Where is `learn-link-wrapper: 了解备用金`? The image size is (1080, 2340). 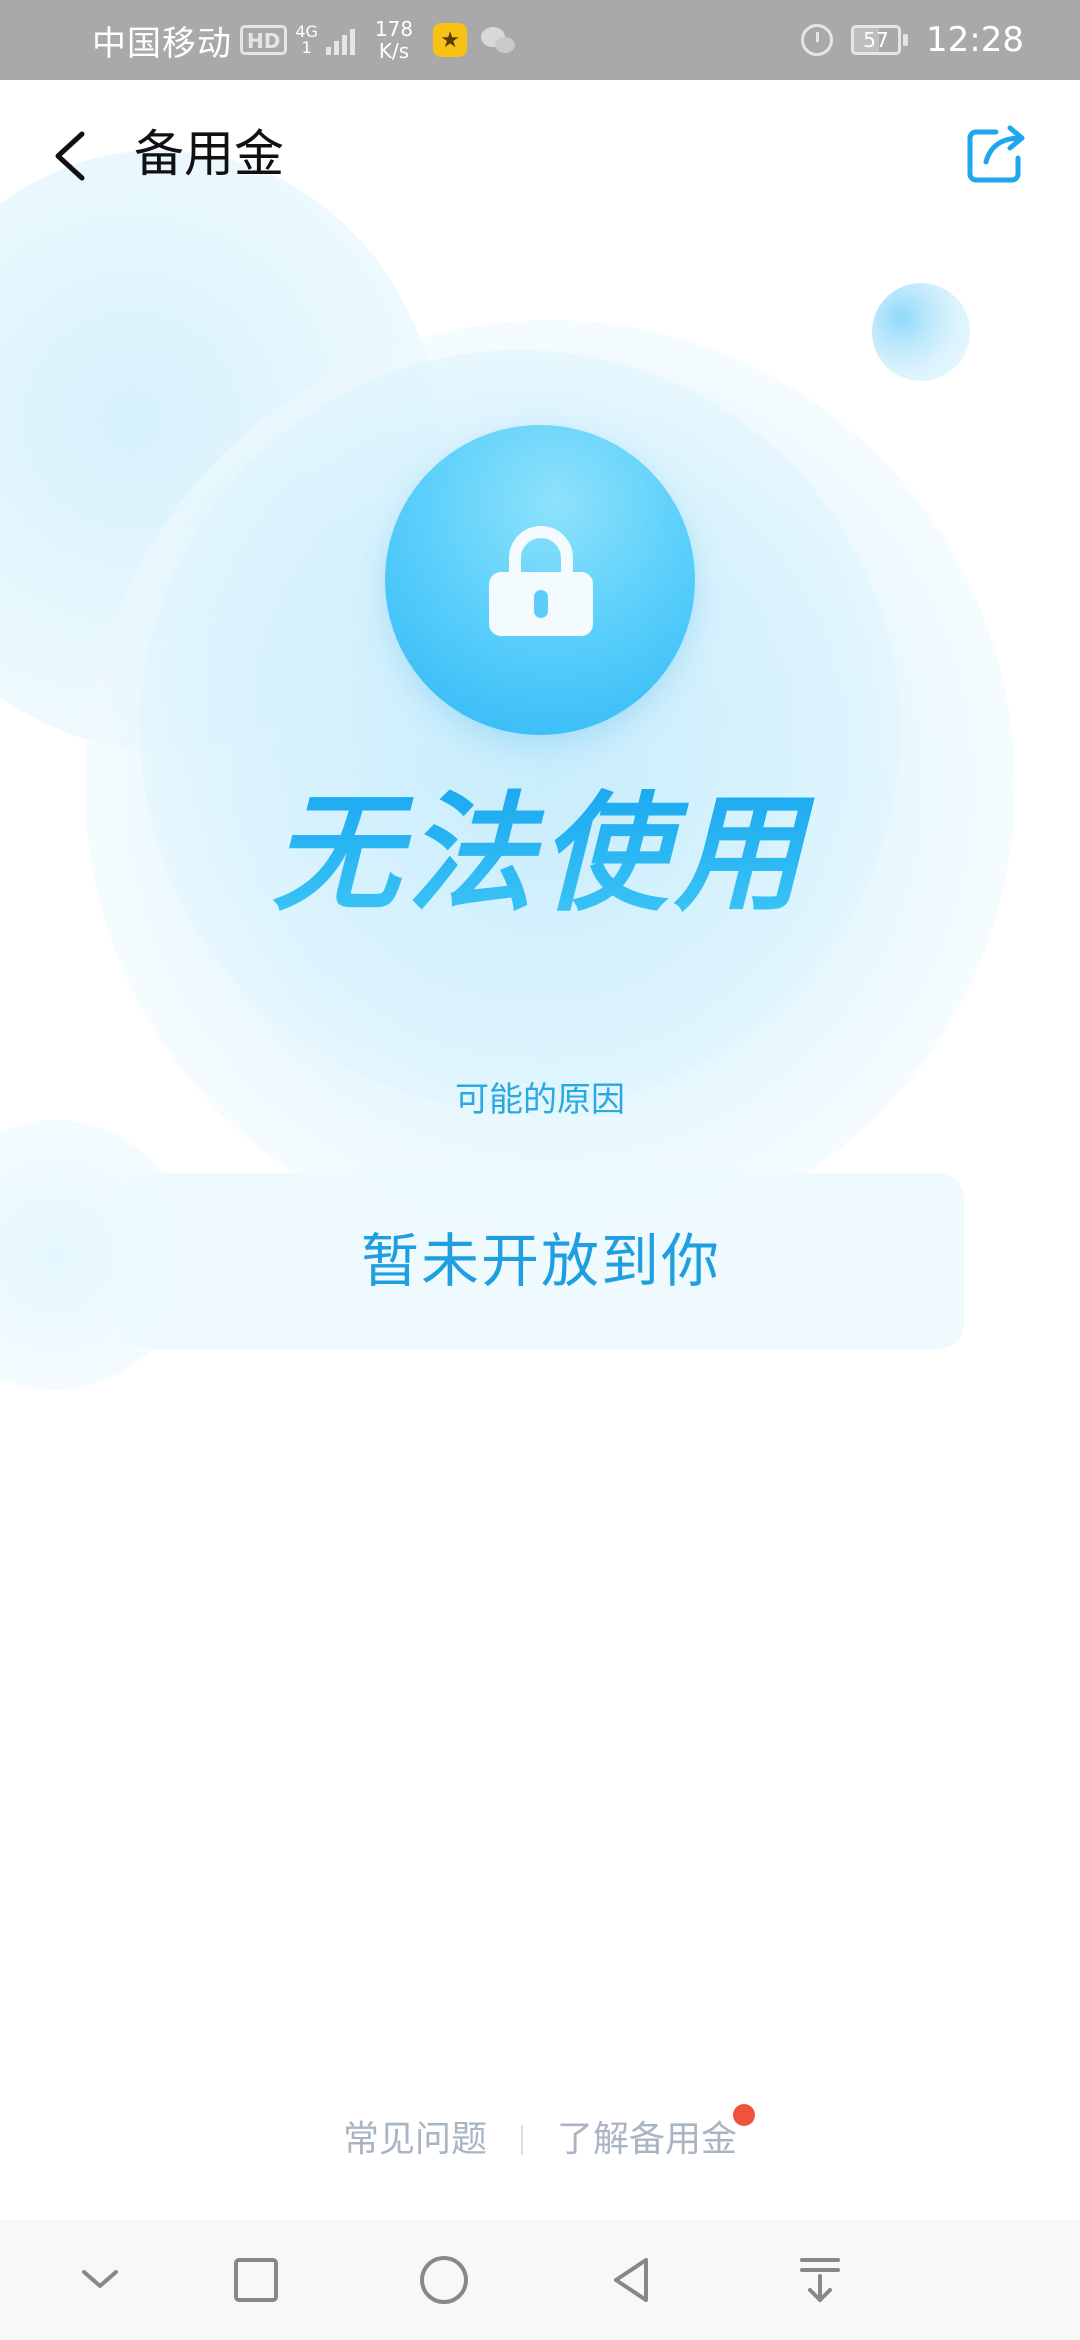
learn-link-wrapper: 了解备用金 is located at coordinates (656, 2137).